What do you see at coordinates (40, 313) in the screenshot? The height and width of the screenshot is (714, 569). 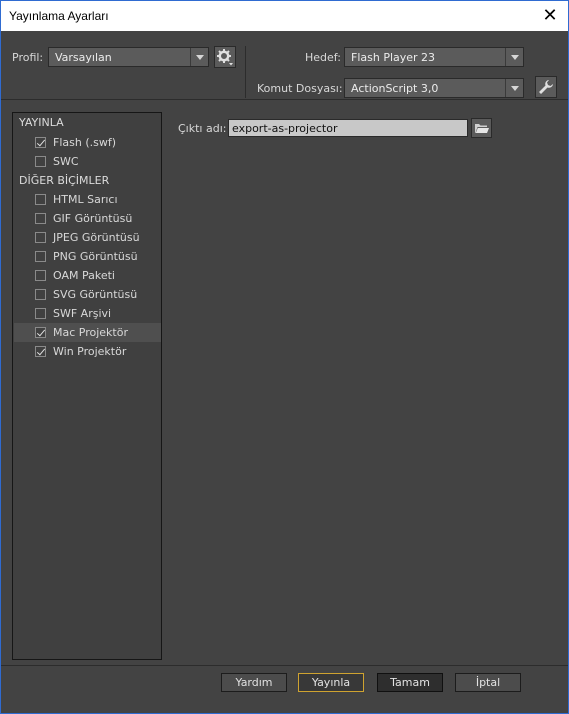 I see `swf-archive-checkbox` at bounding box center [40, 313].